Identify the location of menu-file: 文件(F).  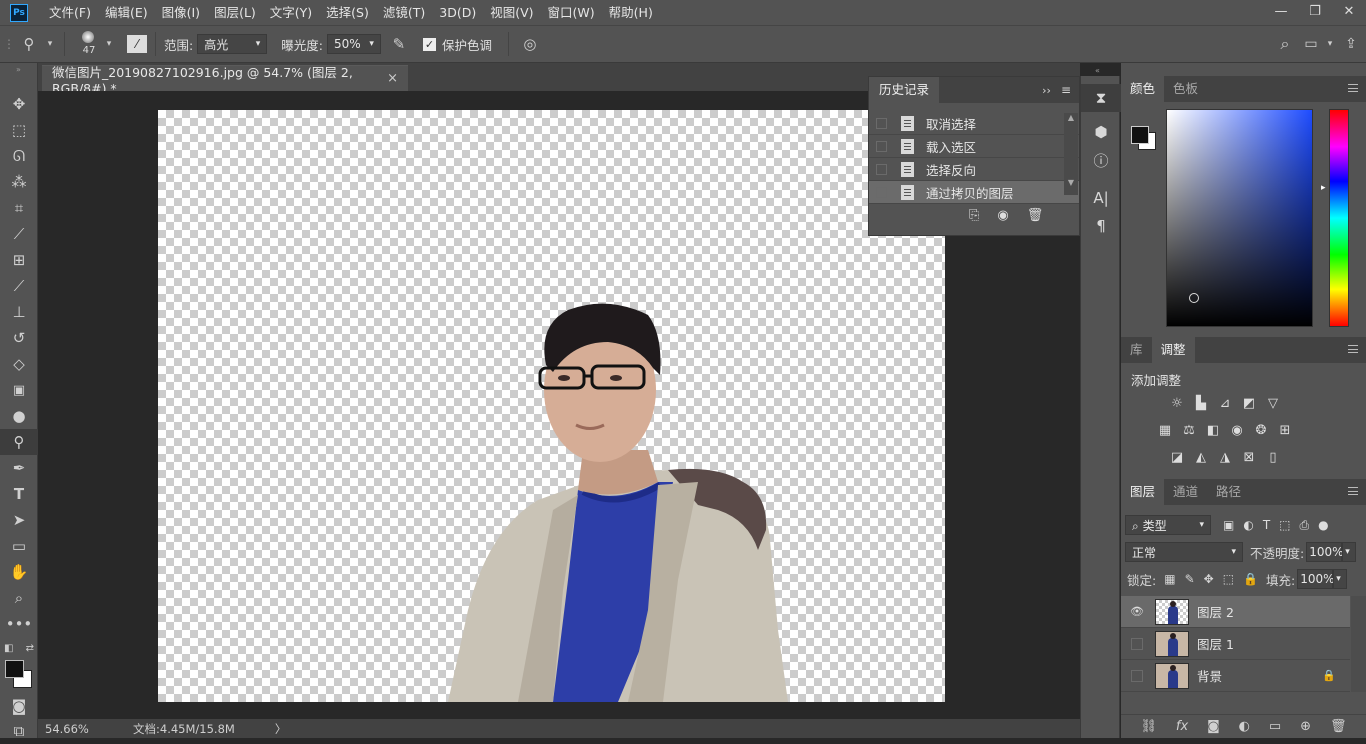
(70, 12).